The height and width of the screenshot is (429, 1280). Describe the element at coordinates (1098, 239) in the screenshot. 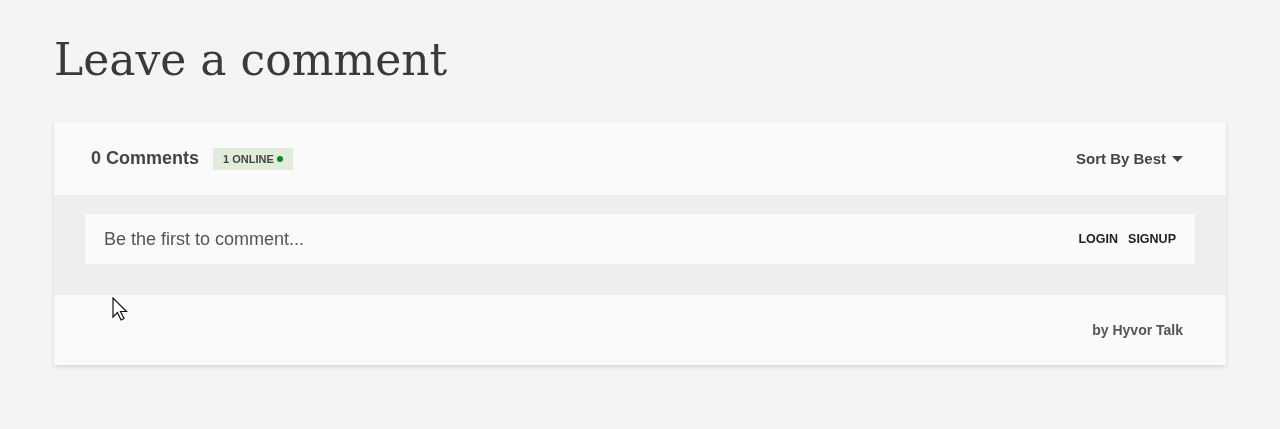

I see `auth-link: LOGIN` at that location.